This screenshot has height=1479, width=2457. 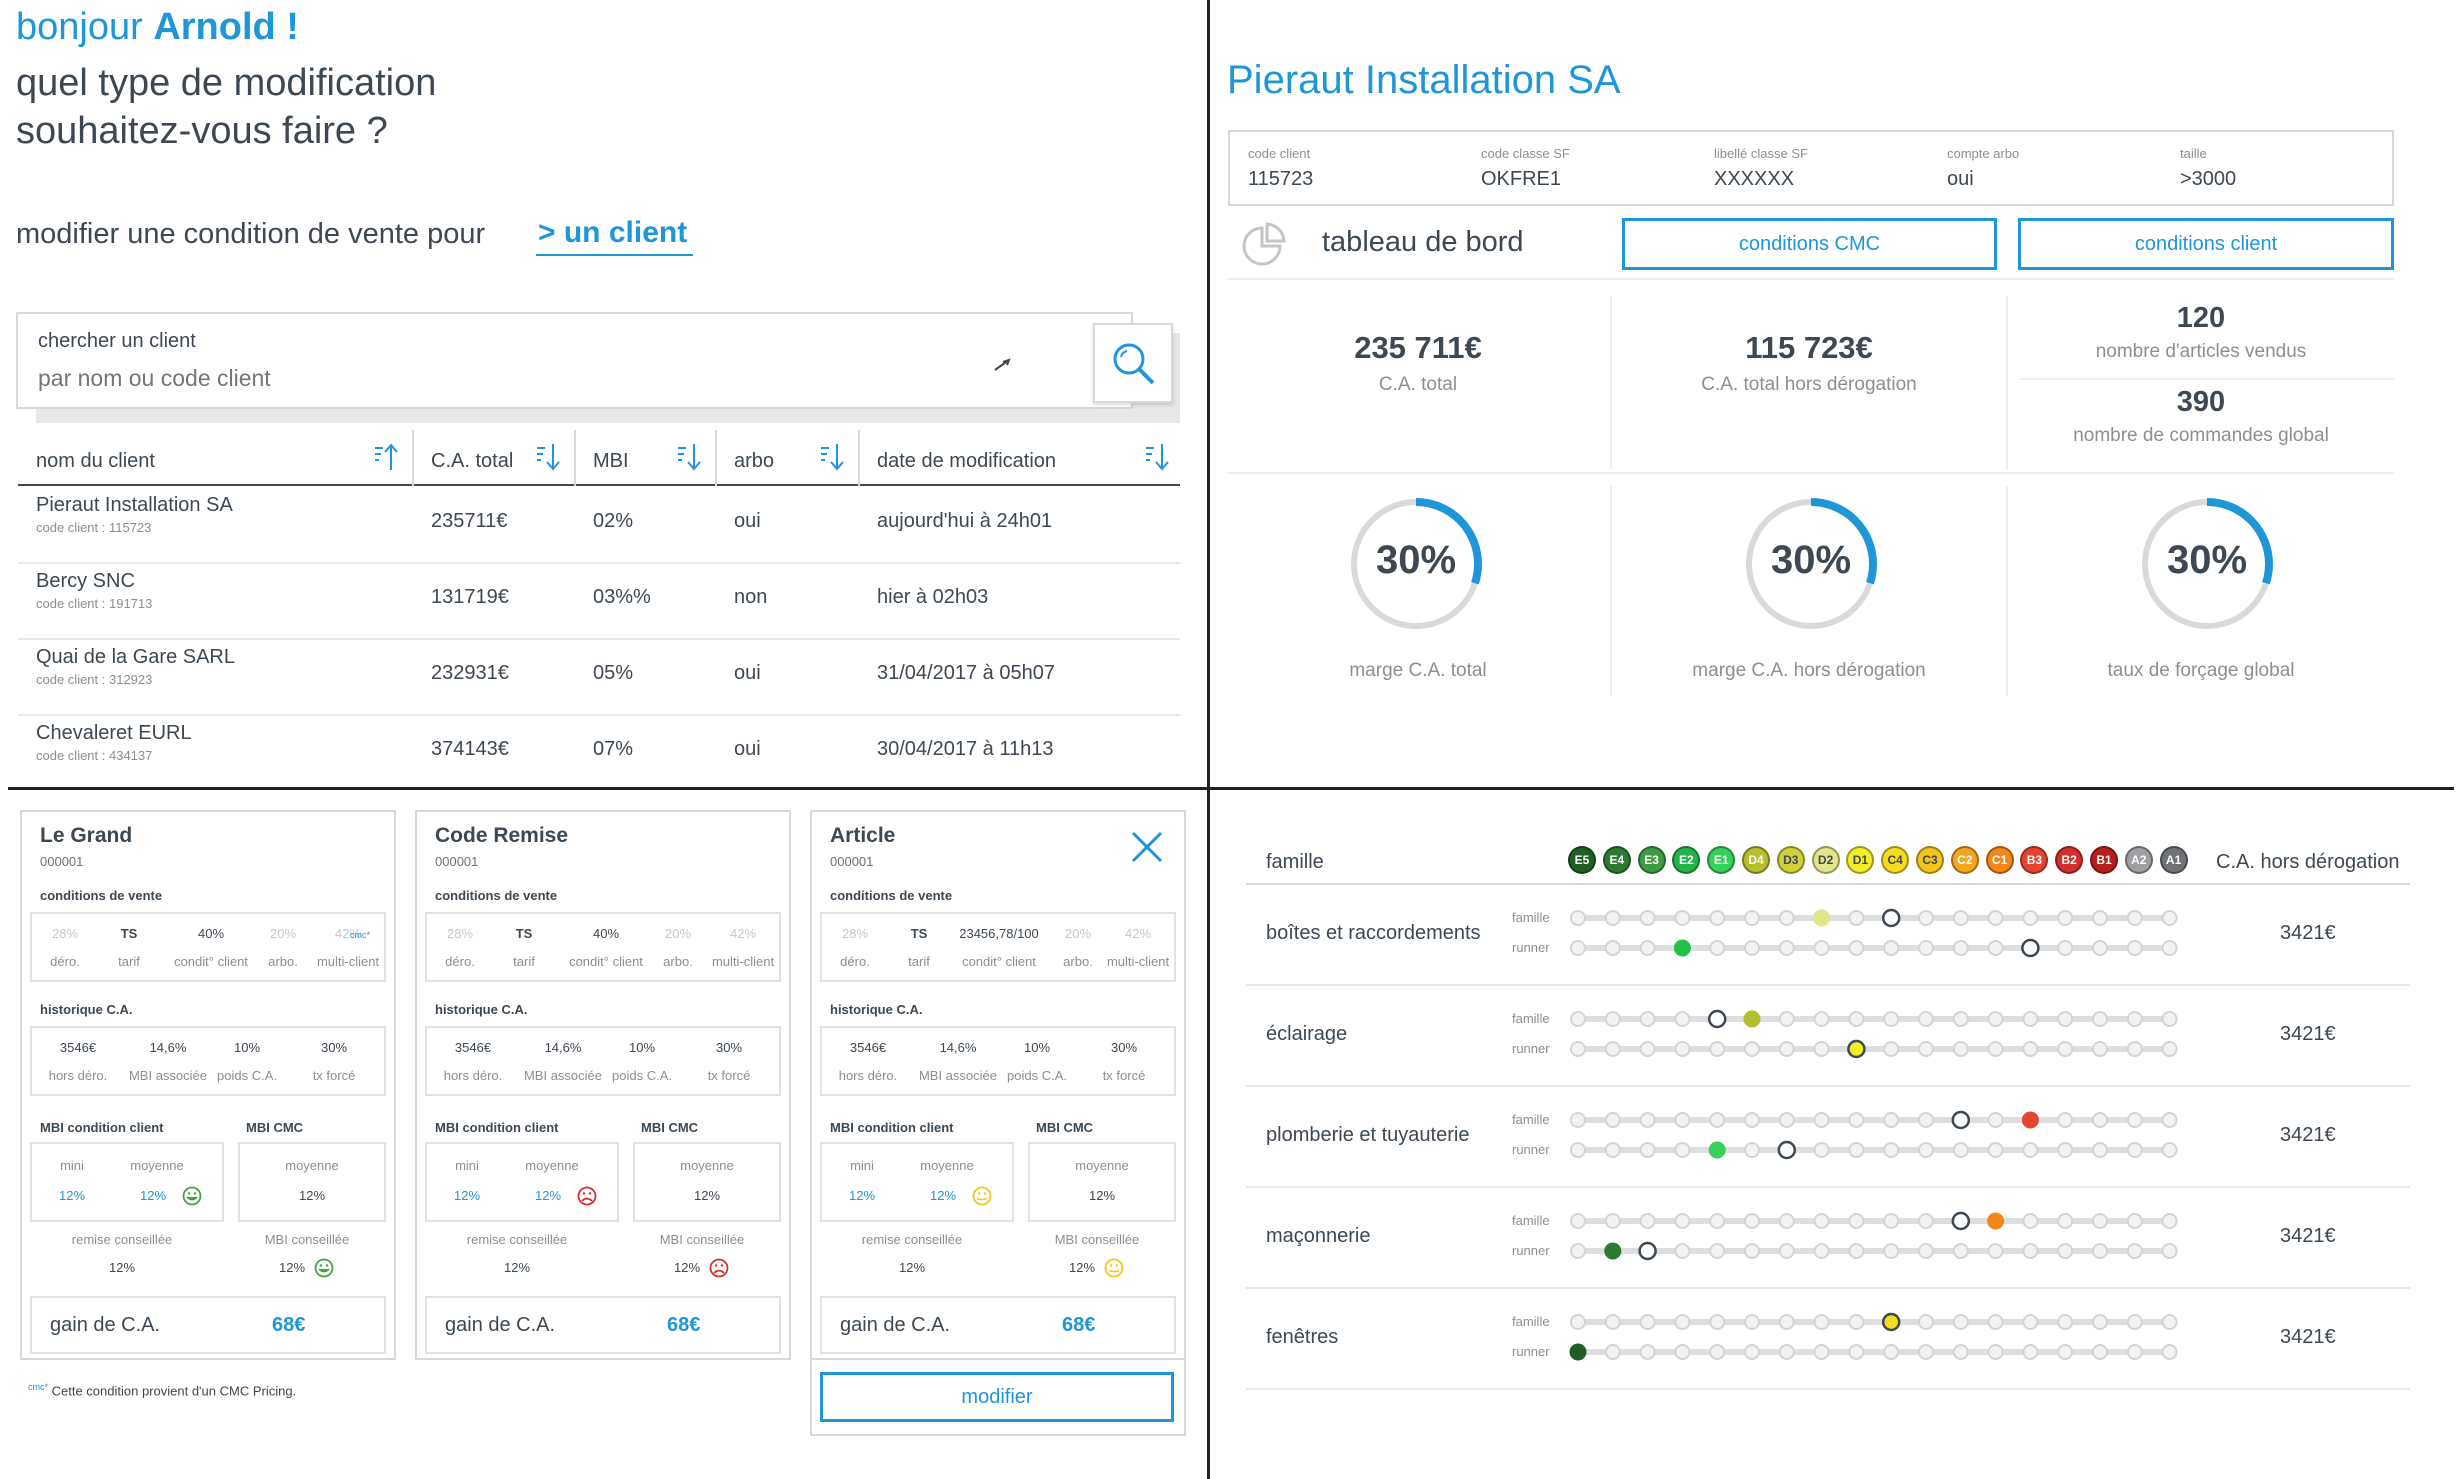 I want to click on header-mbi: MBI, so click(x=611, y=461).